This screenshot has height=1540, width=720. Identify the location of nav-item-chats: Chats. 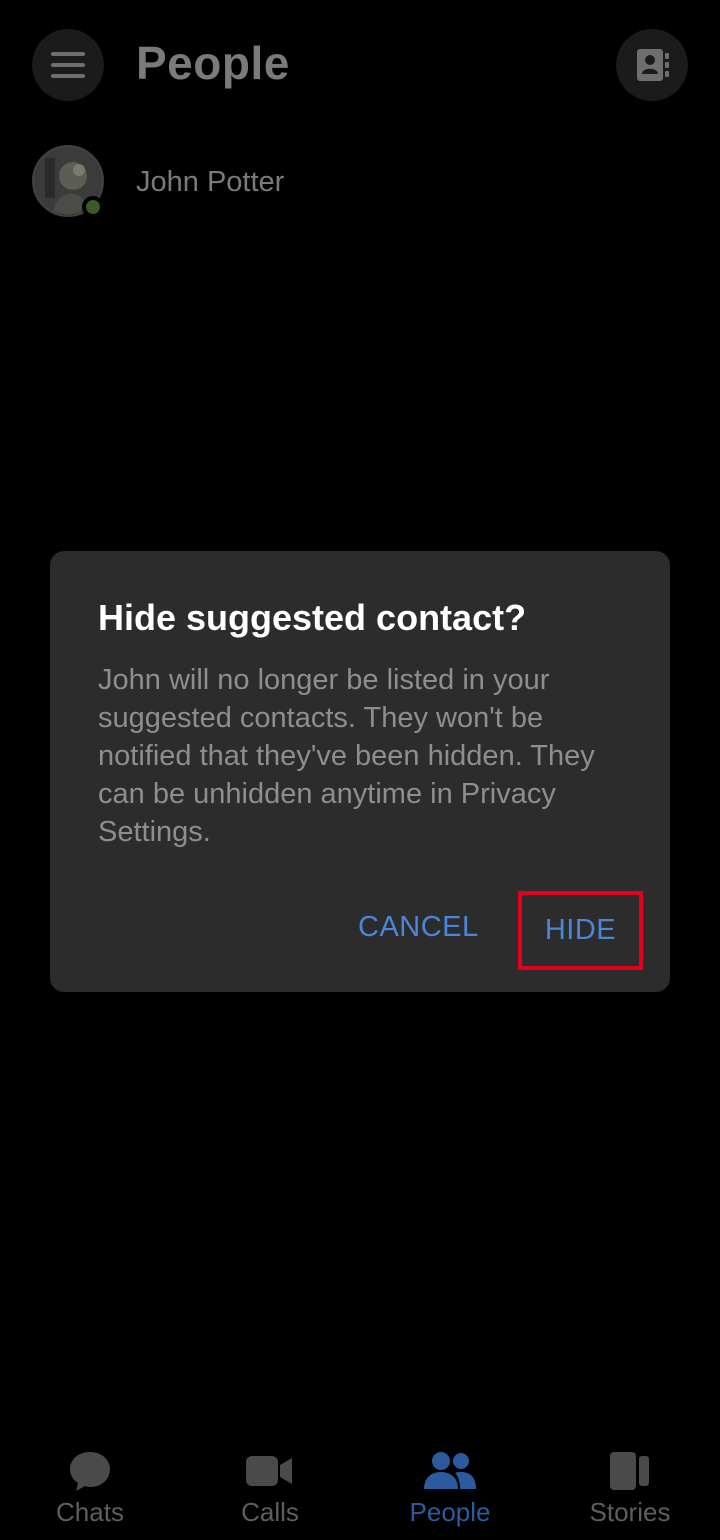
(90, 1487).